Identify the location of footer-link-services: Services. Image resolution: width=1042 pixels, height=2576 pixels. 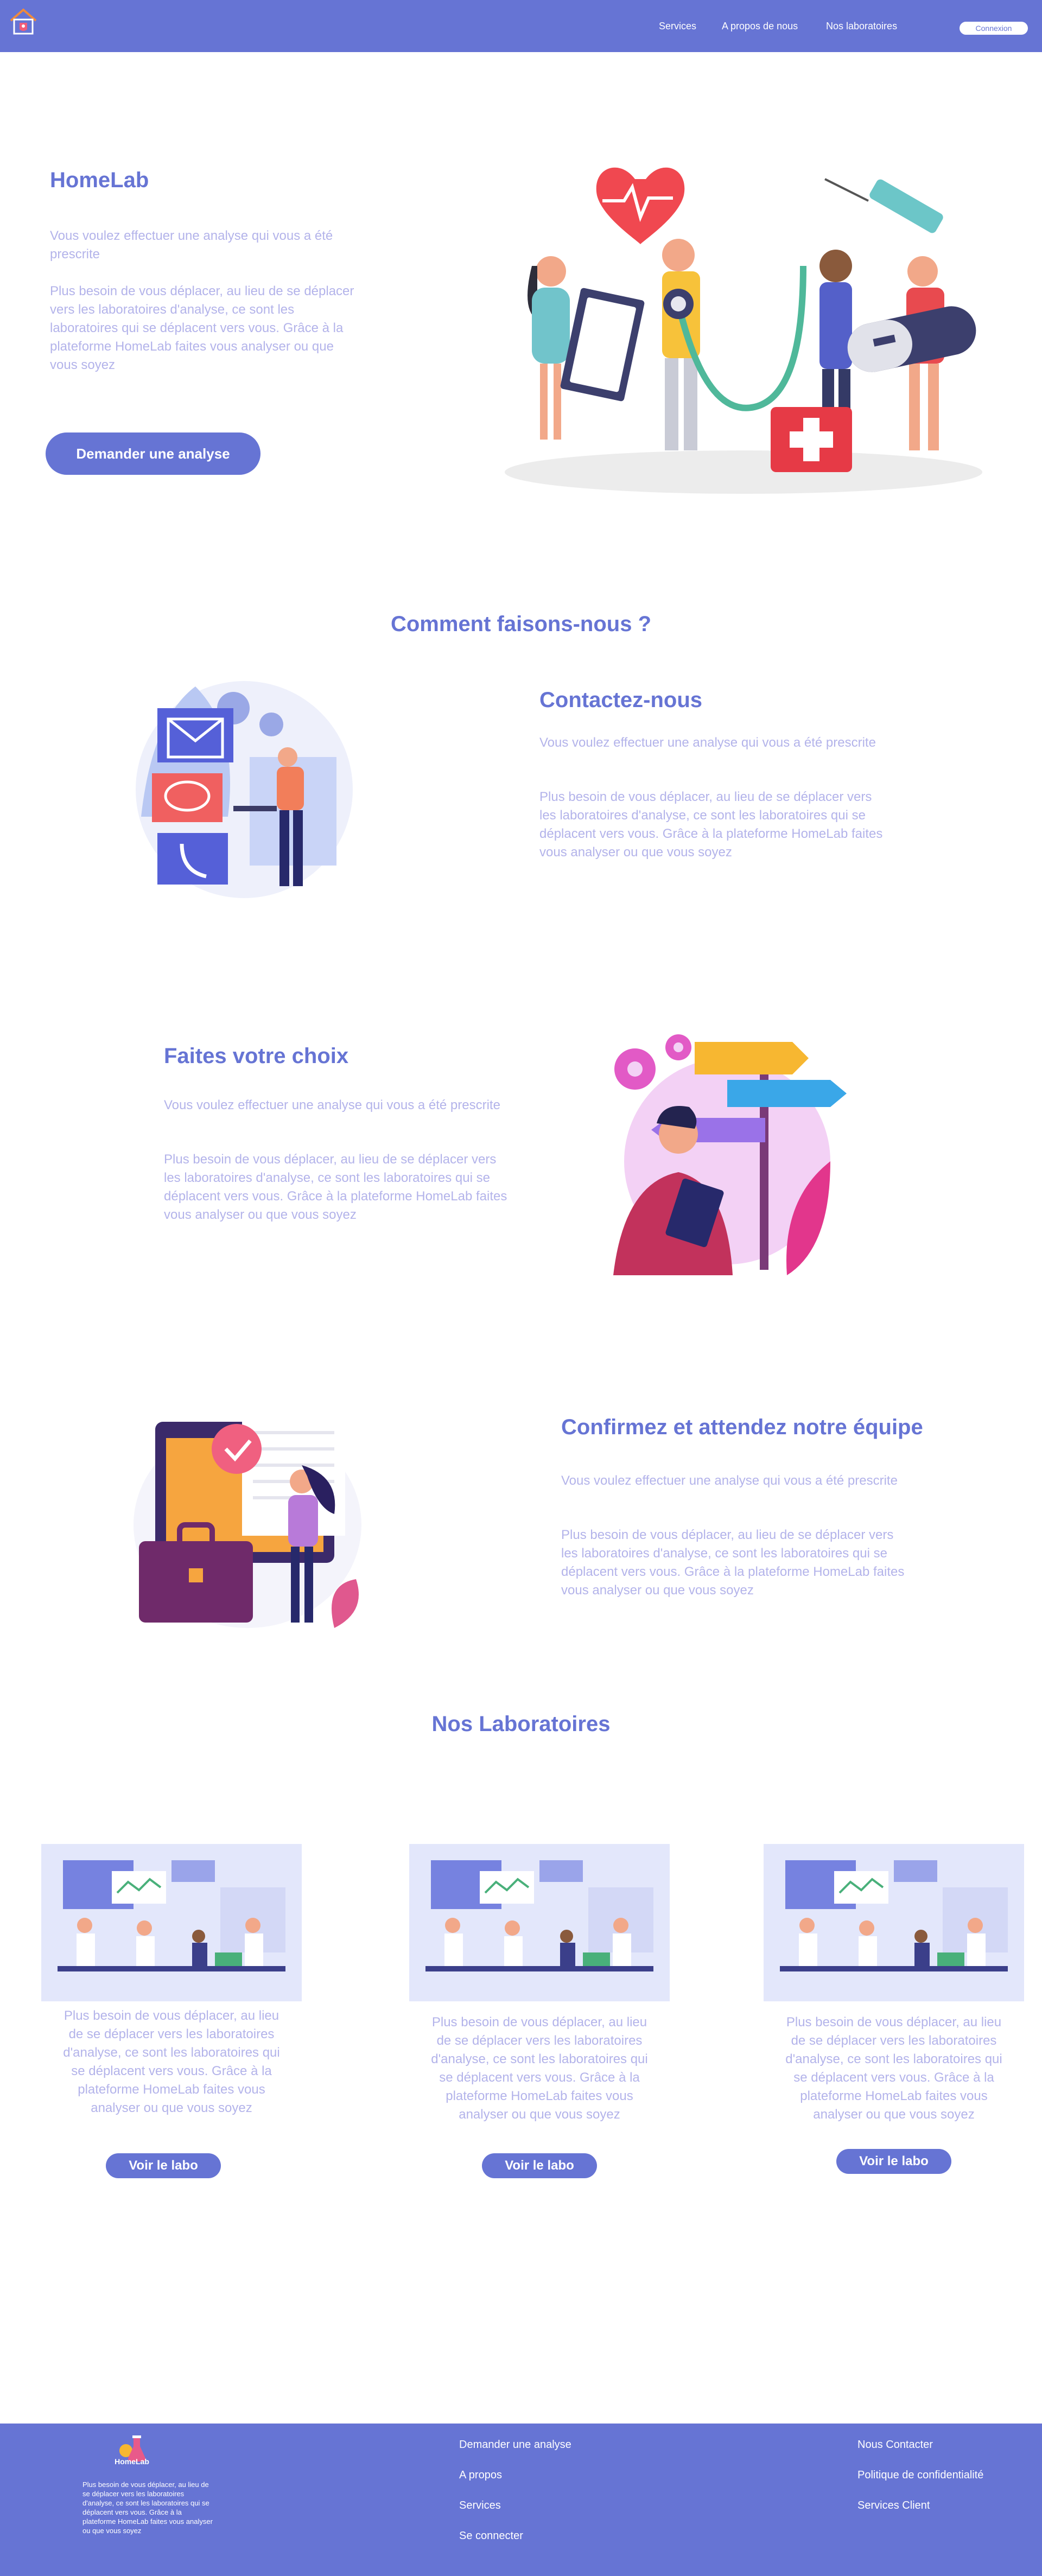
(480, 2506).